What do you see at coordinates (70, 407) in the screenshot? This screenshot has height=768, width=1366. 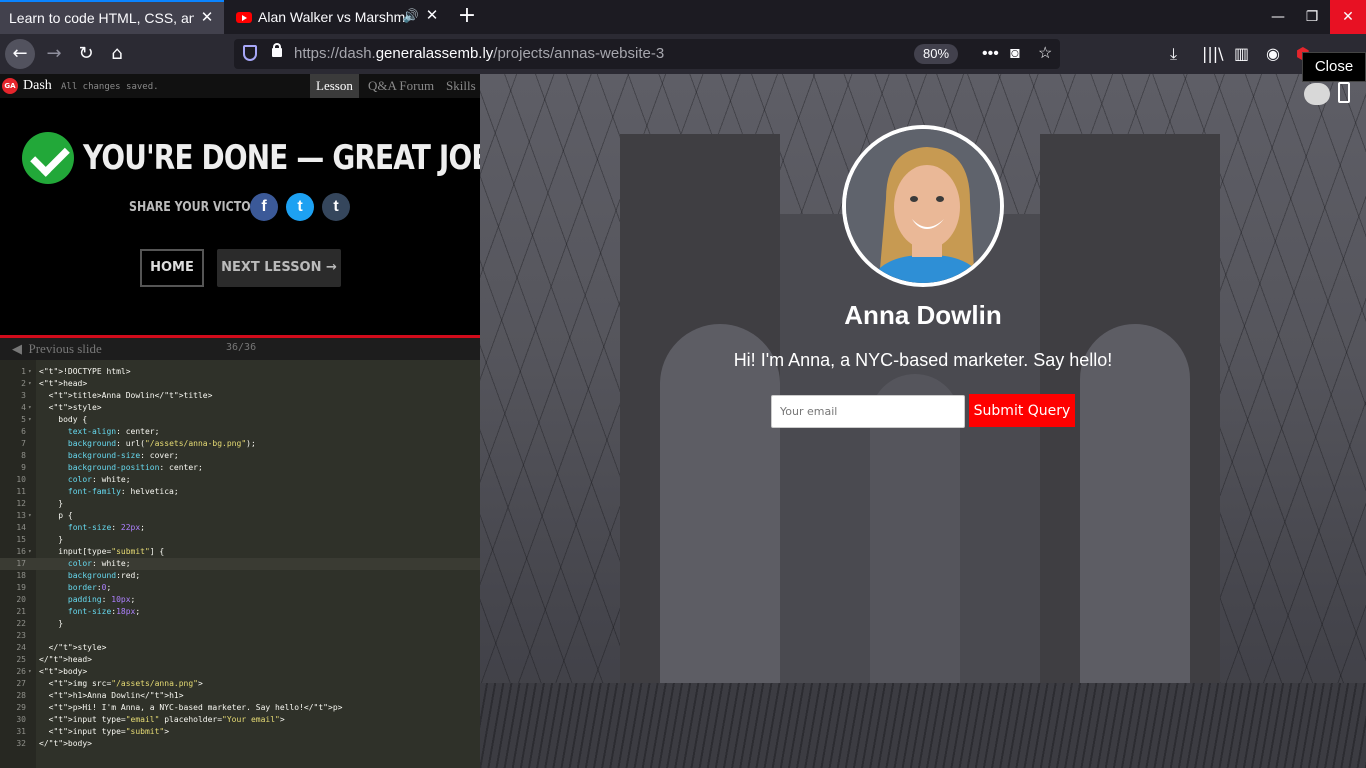 I see `code-text: <"t">style>` at bounding box center [70, 407].